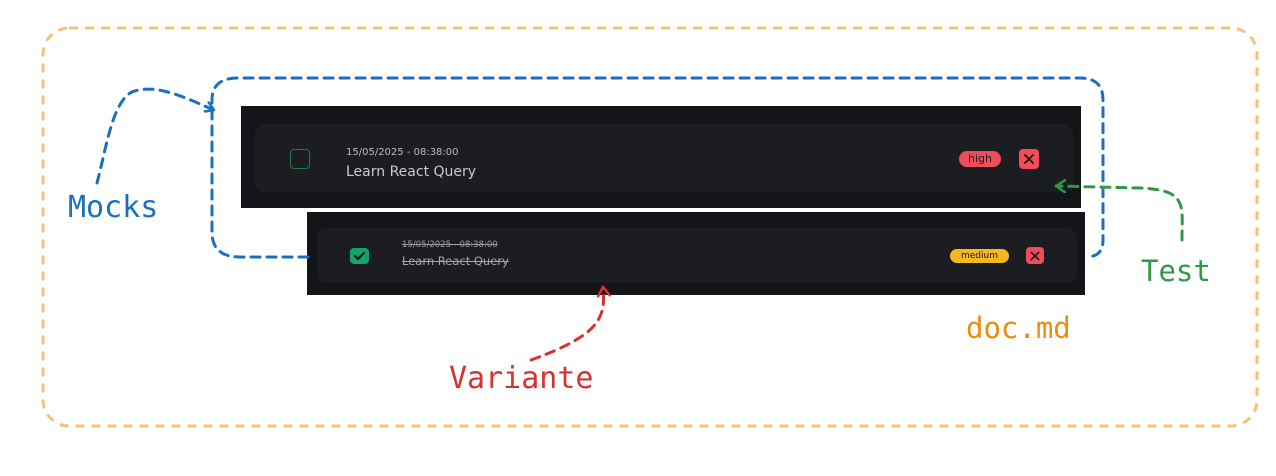 Image resolution: width=1276 pixels, height=476 pixels. What do you see at coordinates (521, 378) in the screenshot?
I see `variante-label: Variante` at bounding box center [521, 378].